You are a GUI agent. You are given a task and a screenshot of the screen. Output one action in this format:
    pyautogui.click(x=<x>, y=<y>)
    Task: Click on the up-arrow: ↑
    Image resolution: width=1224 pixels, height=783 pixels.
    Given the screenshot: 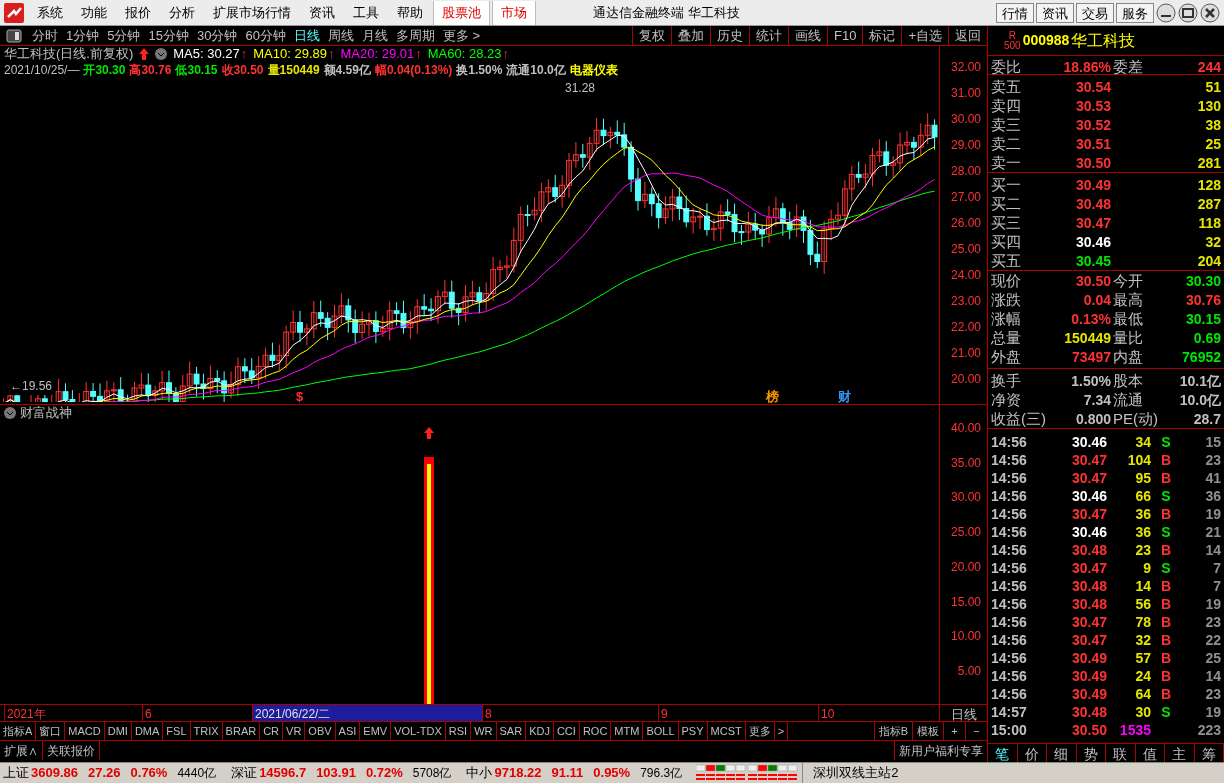 What is the action you would take?
    pyautogui.click(x=244, y=54)
    